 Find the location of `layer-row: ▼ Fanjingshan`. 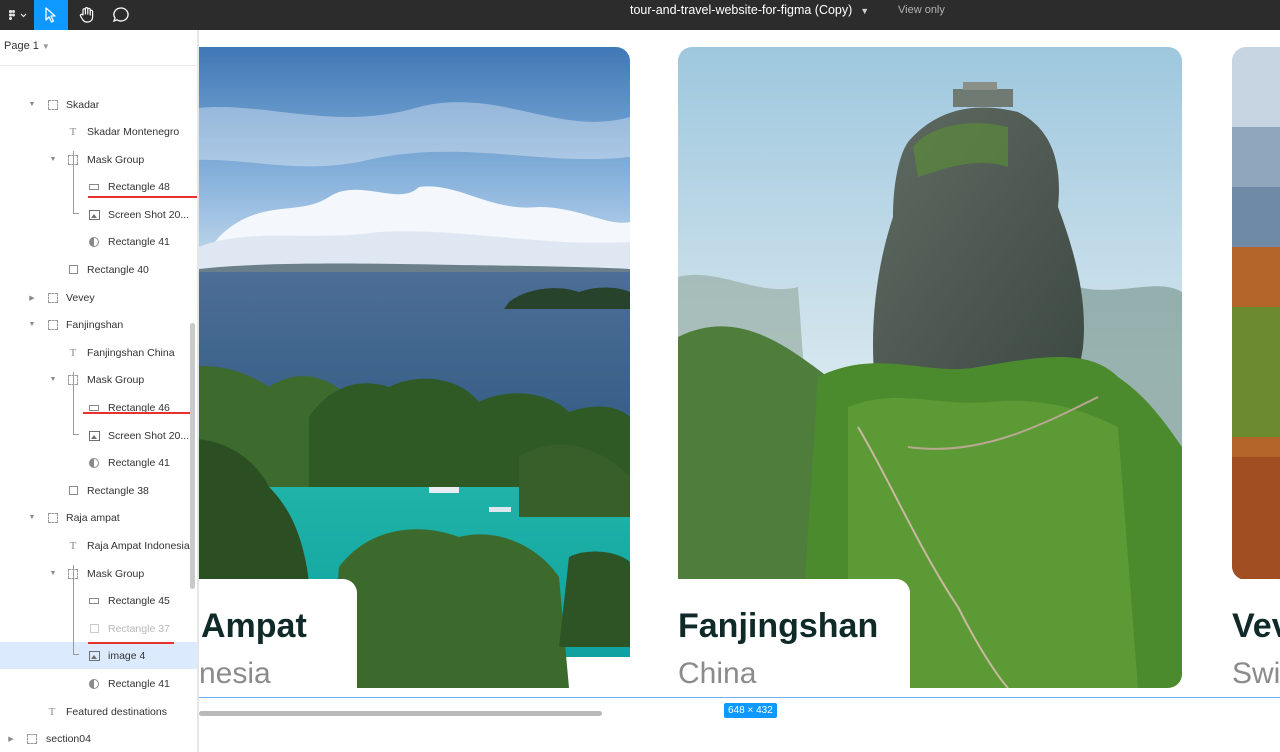

layer-row: ▼ Fanjingshan is located at coordinates (98, 324).